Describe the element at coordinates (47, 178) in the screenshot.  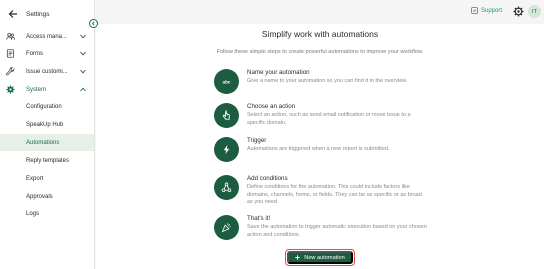
I see `sidebar-item-export: Export` at that location.